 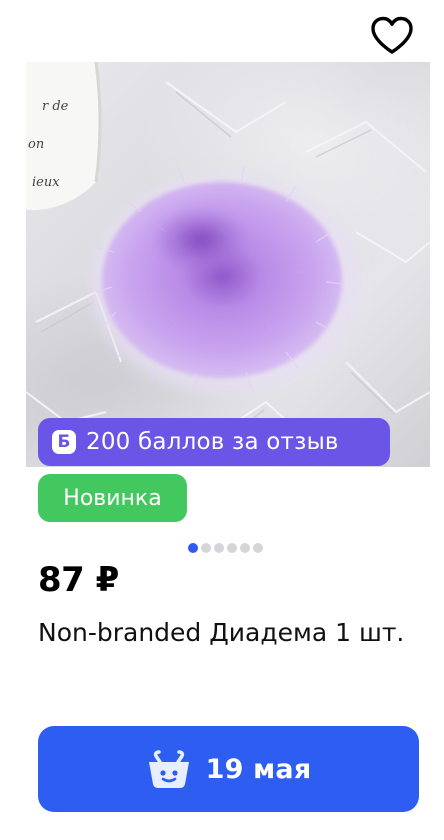 I want to click on gallery-pagination, so click(x=225, y=548).